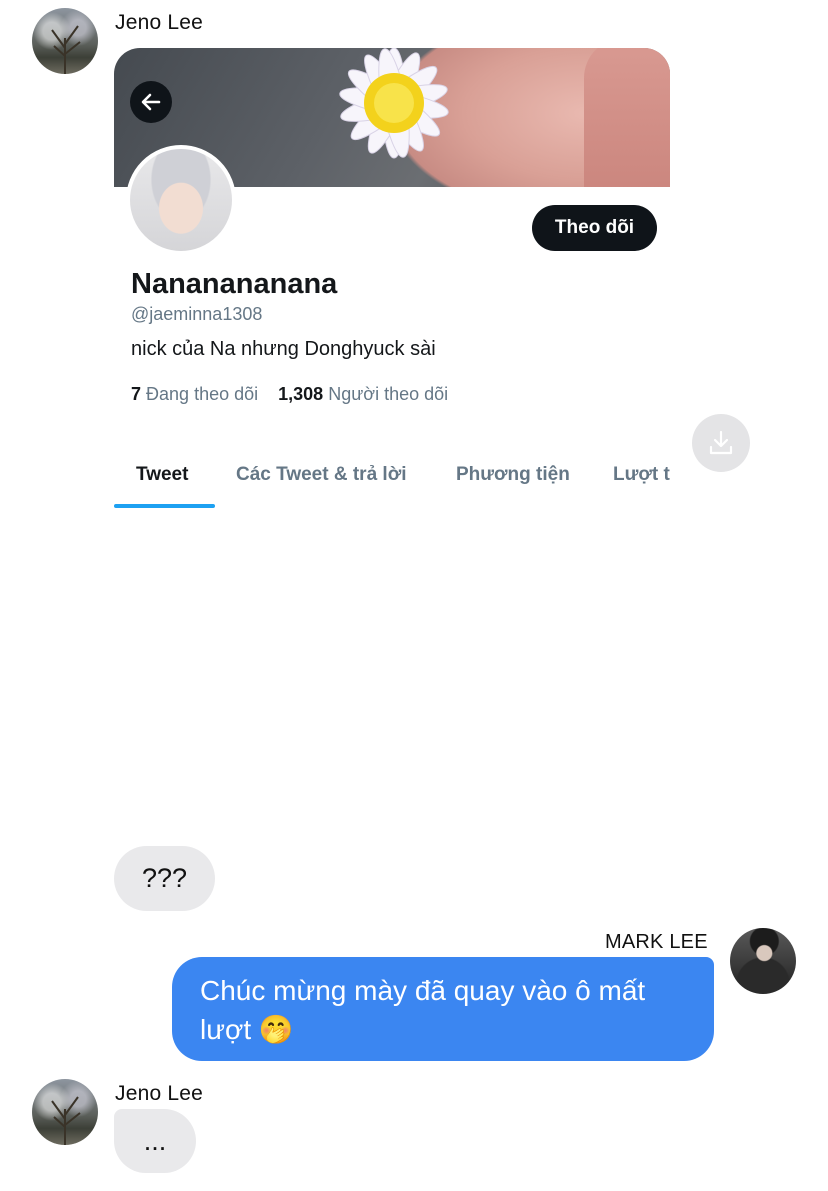 This screenshot has width=828, height=1191. Describe the element at coordinates (641, 475) in the screenshot. I see `tab-likes: Lượt t` at that location.